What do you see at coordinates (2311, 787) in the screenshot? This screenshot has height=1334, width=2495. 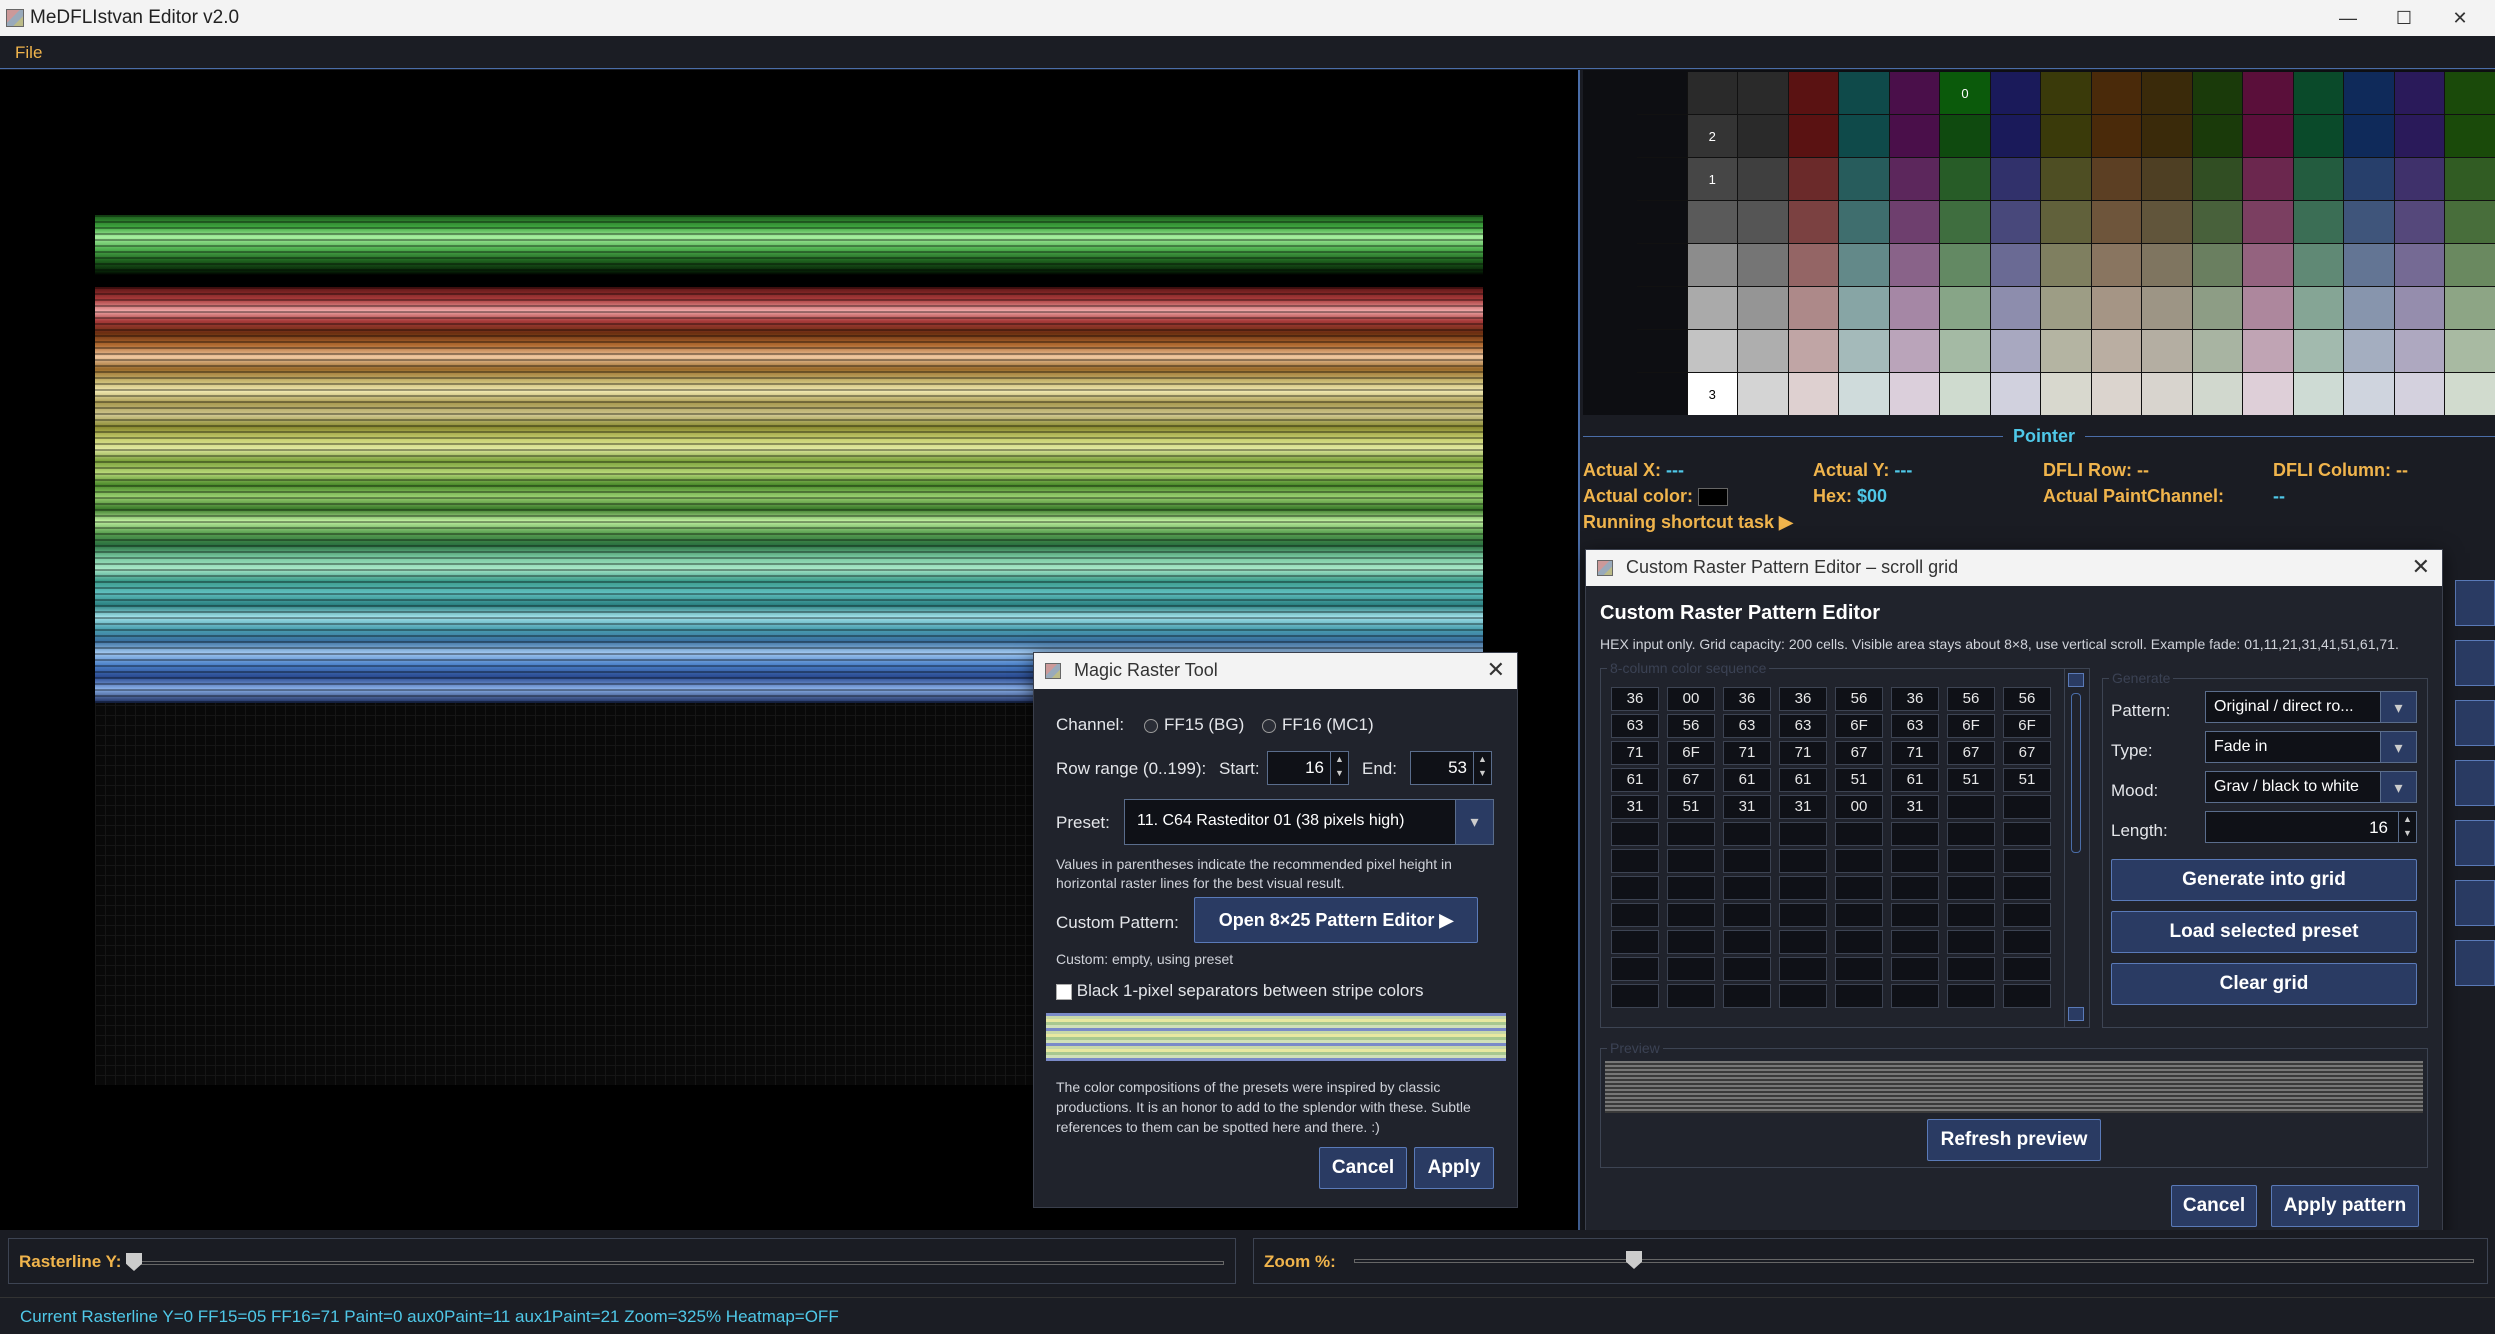 I see `mood-select: Grav / black to white ▾` at bounding box center [2311, 787].